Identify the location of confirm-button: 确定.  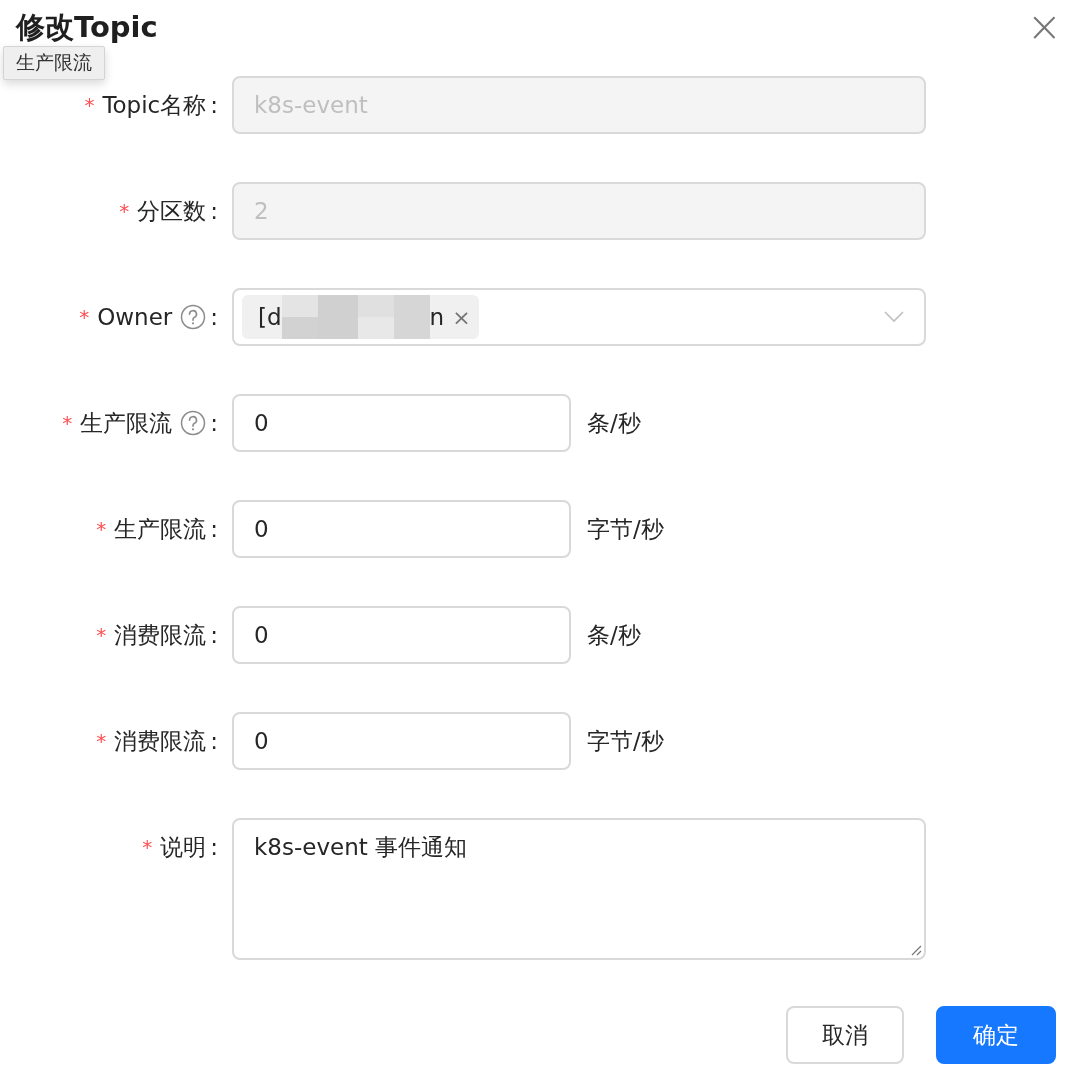
(996, 1035).